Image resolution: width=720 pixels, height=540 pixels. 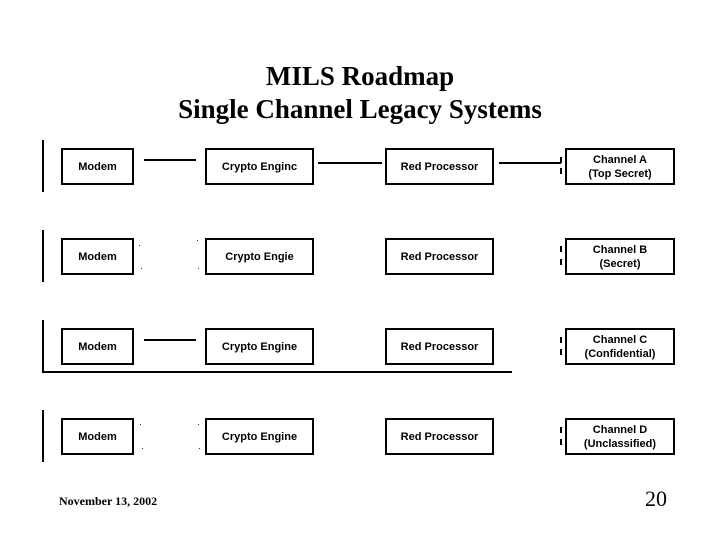 I want to click on crypto-engine-box: Crypto Enginc, so click(x=259, y=166).